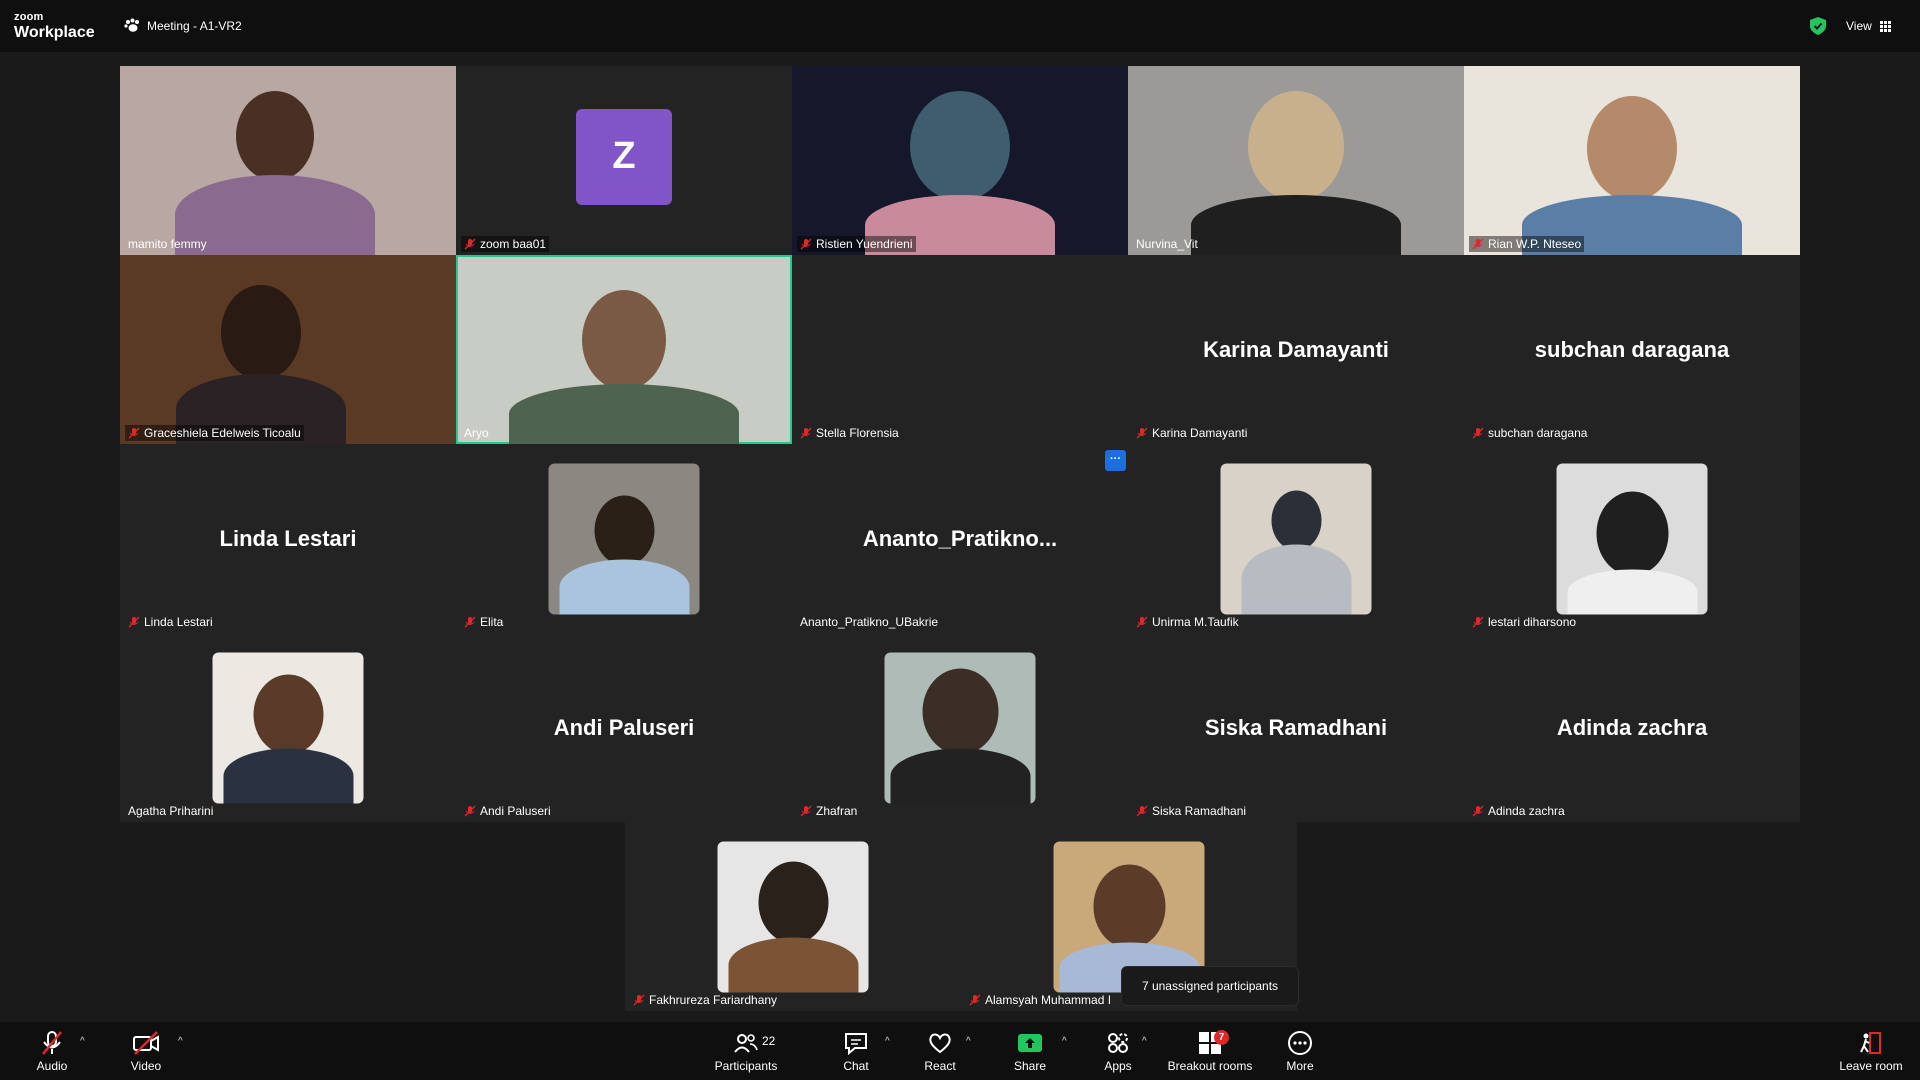 The width and height of the screenshot is (1920, 1080). What do you see at coordinates (1210, 986) in the screenshot?
I see `unassigned-participants-tooltip: 7 unassigned participants` at bounding box center [1210, 986].